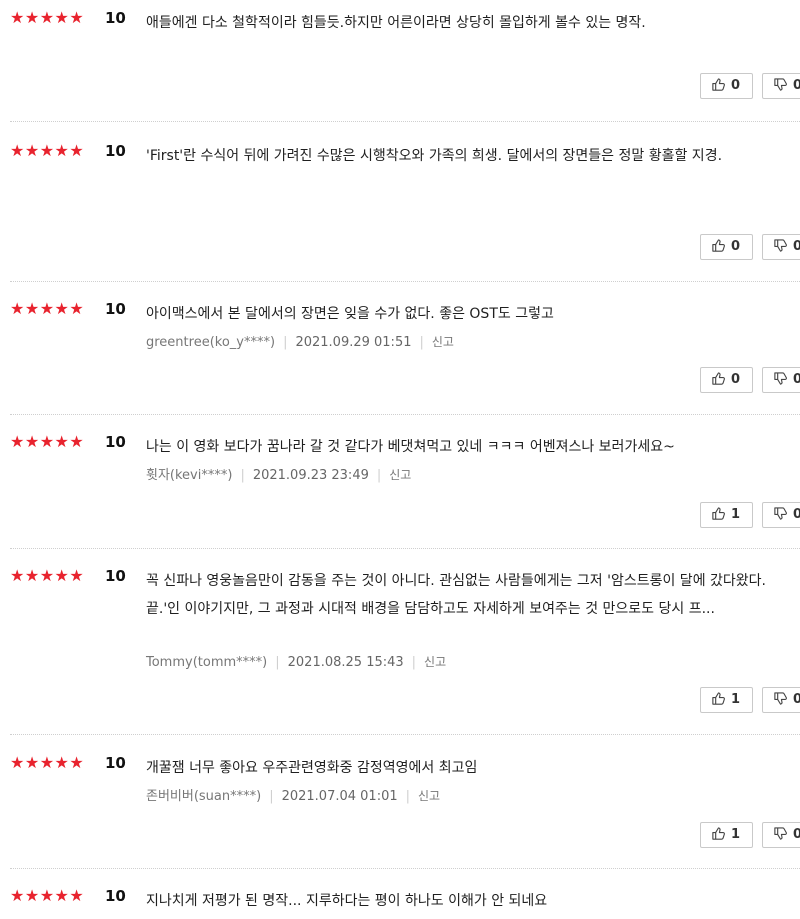 The height and width of the screenshot is (919, 800). Describe the element at coordinates (350, 314) in the screenshot. I see `review-text: 아이맥스에서 본 달에서의 장면은 잊을 수가 없다. 좋은 OST도 그렇고` at that location.